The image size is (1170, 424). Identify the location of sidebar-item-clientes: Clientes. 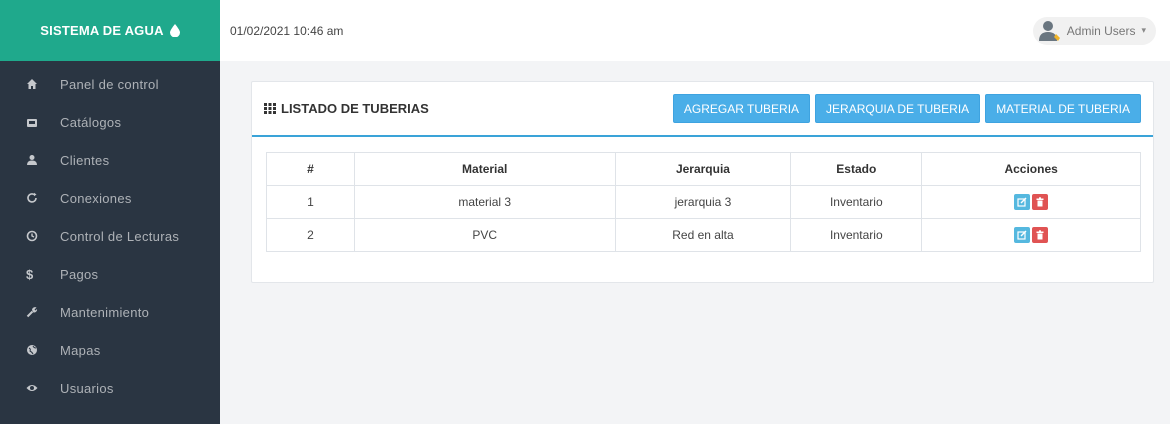
(110, 160).